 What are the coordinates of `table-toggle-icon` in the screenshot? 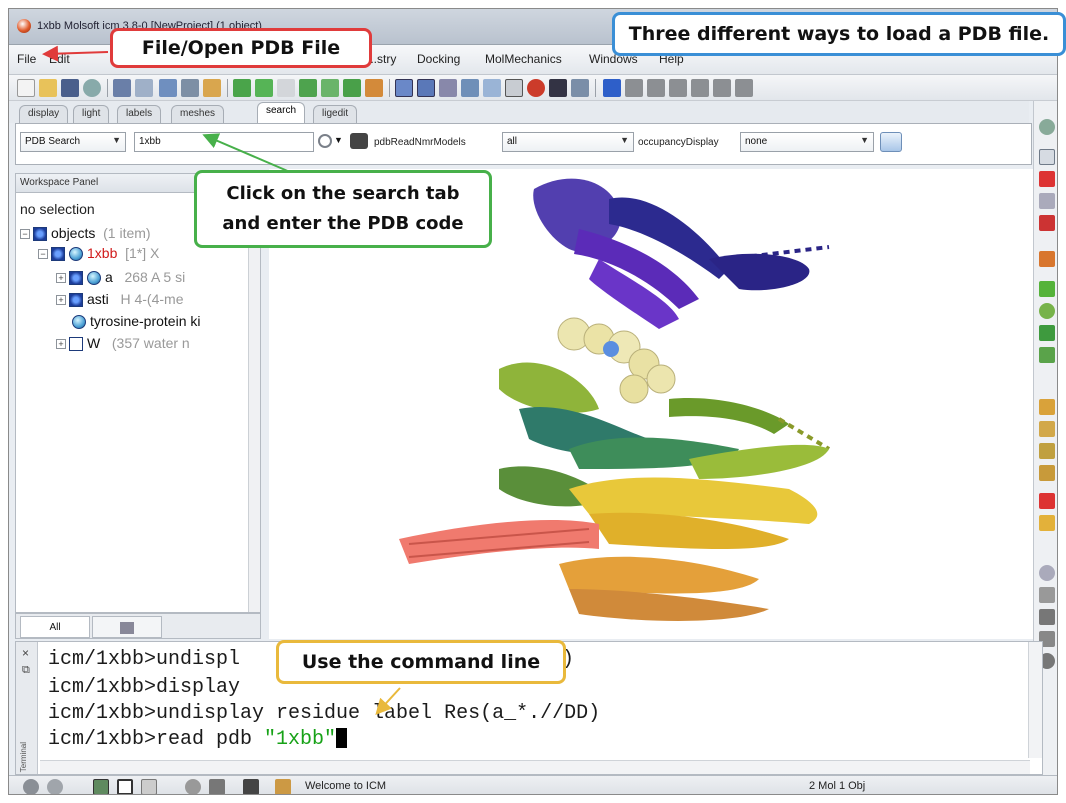 It's located at (149, 786).